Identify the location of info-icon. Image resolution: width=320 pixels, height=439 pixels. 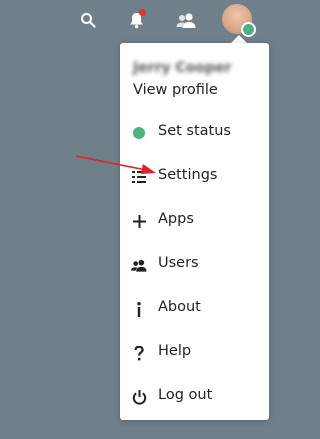
(139, 309).